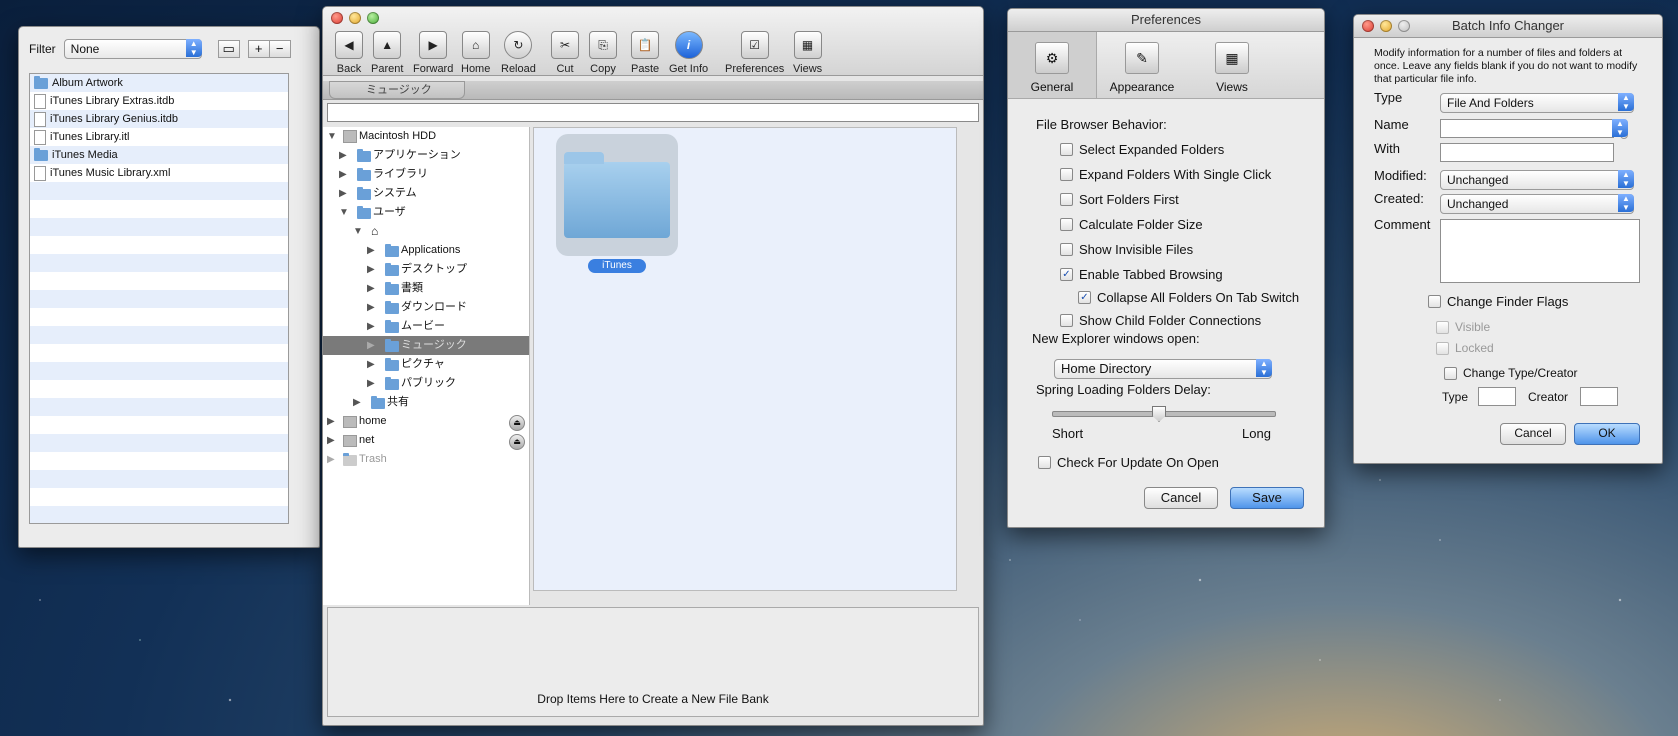  What do you see at coordinates (426, 174) in the screenshot?
I see `tree-item-library: ▶ ライブラリ` at bounding box center [426, 174].